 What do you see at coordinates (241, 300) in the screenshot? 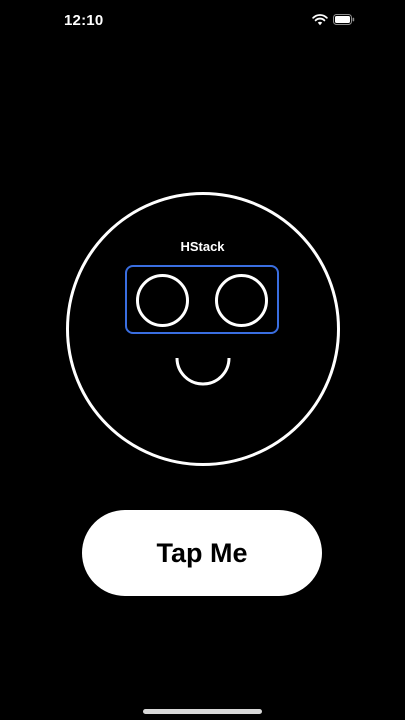
I see `right-eye` at bounding box center [241, 300].